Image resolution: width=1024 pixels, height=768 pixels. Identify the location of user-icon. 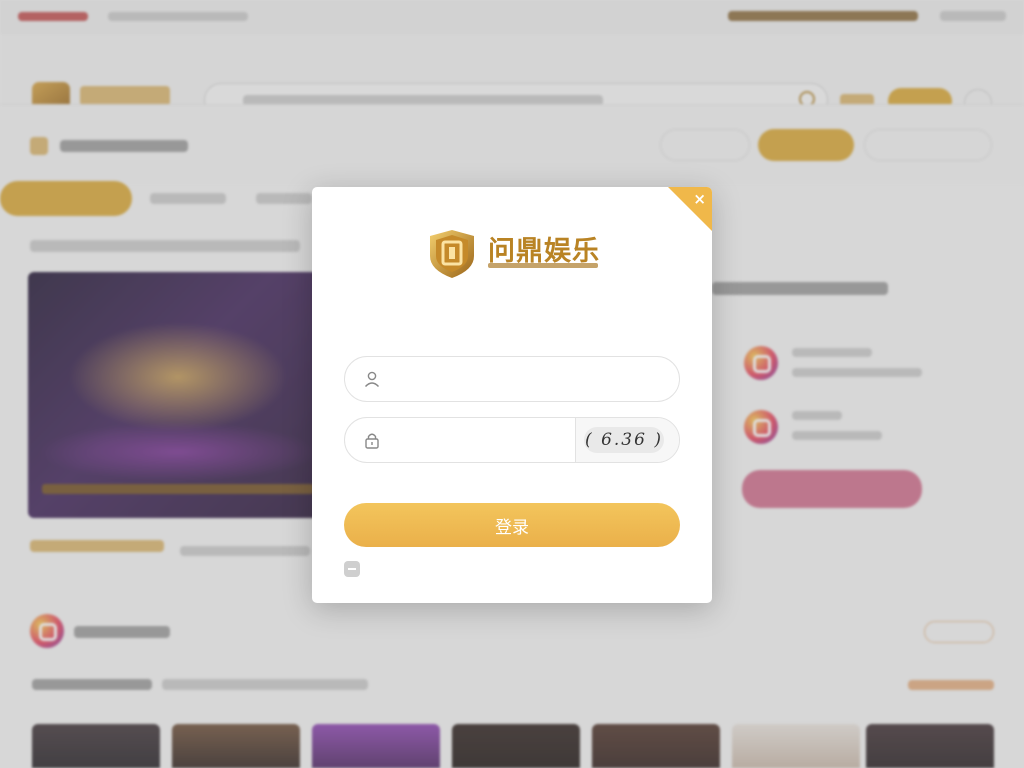
(372, 379).